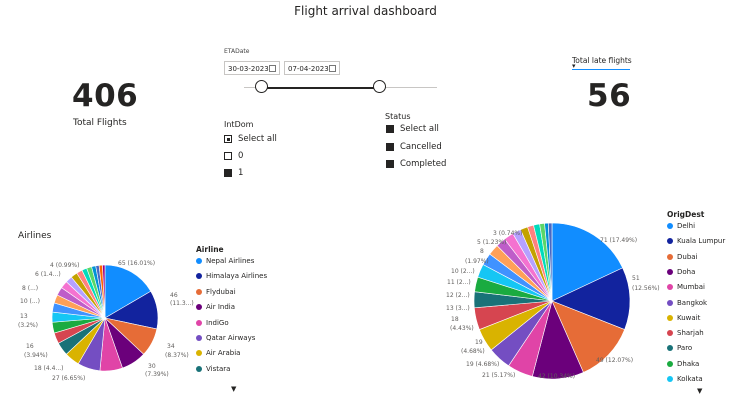  I want to click on status-item-label: Completed, so click(423, 164).